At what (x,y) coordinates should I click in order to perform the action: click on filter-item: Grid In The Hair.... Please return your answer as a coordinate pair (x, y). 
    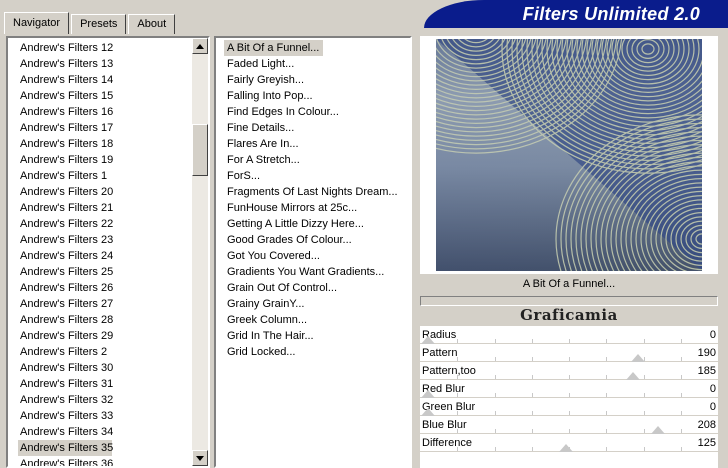
    Looking at the image, I should click on (271, 336).